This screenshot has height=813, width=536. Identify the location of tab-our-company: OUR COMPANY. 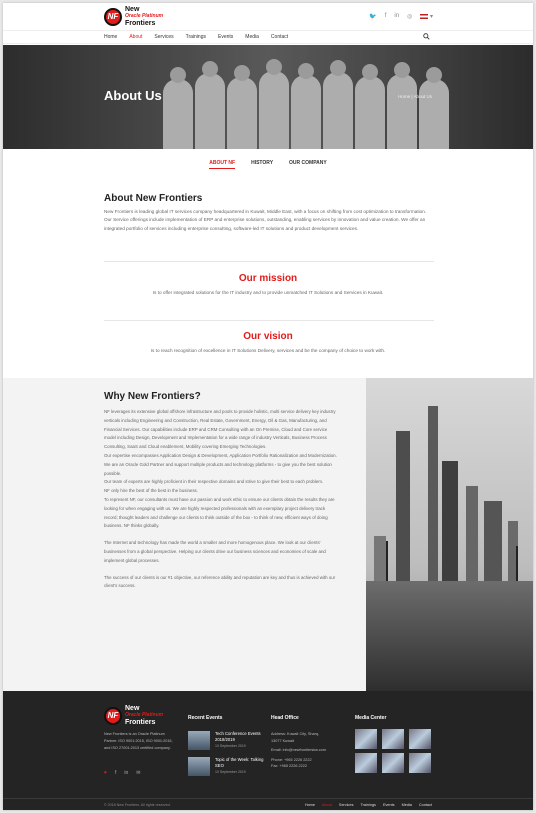
(308, 164).